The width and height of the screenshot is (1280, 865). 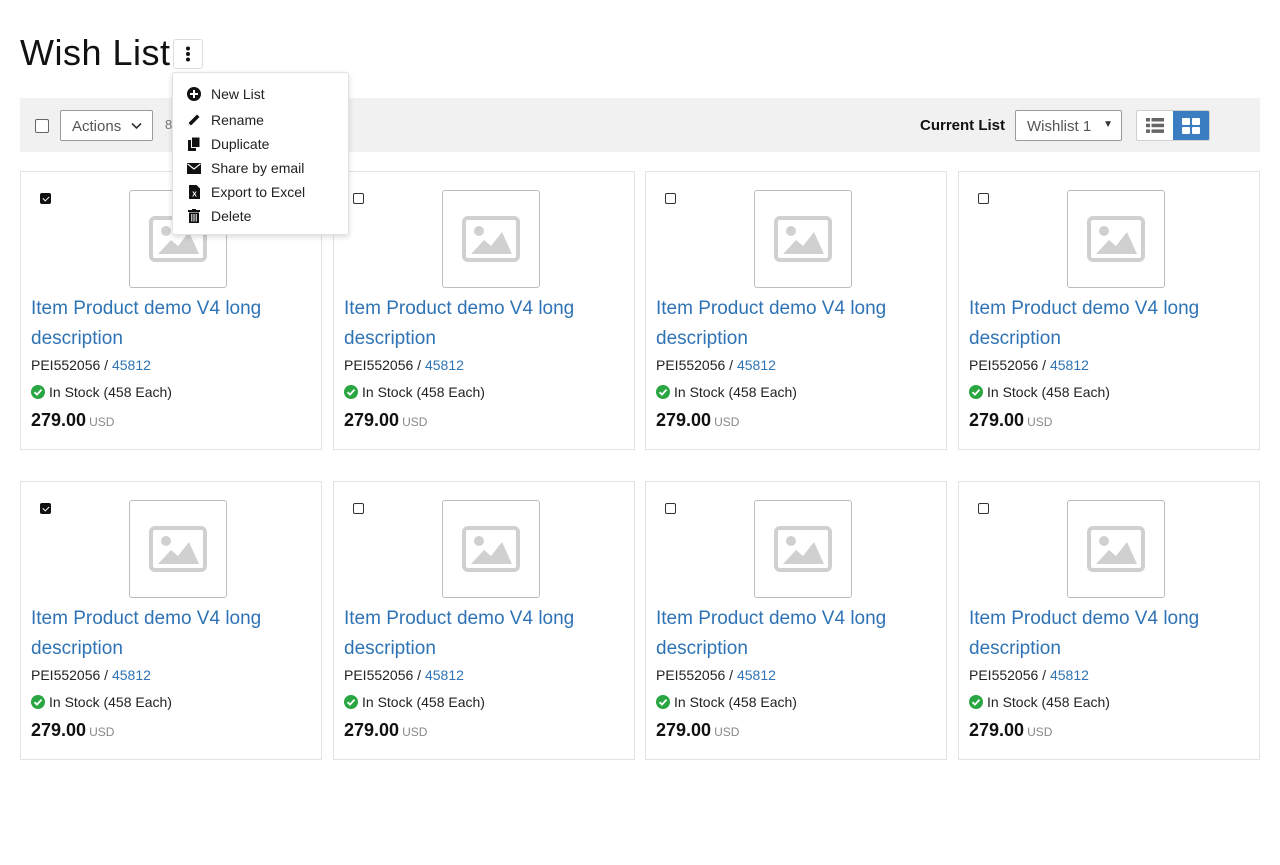 I want to click on trash-icon, so click(x=194, y=216).